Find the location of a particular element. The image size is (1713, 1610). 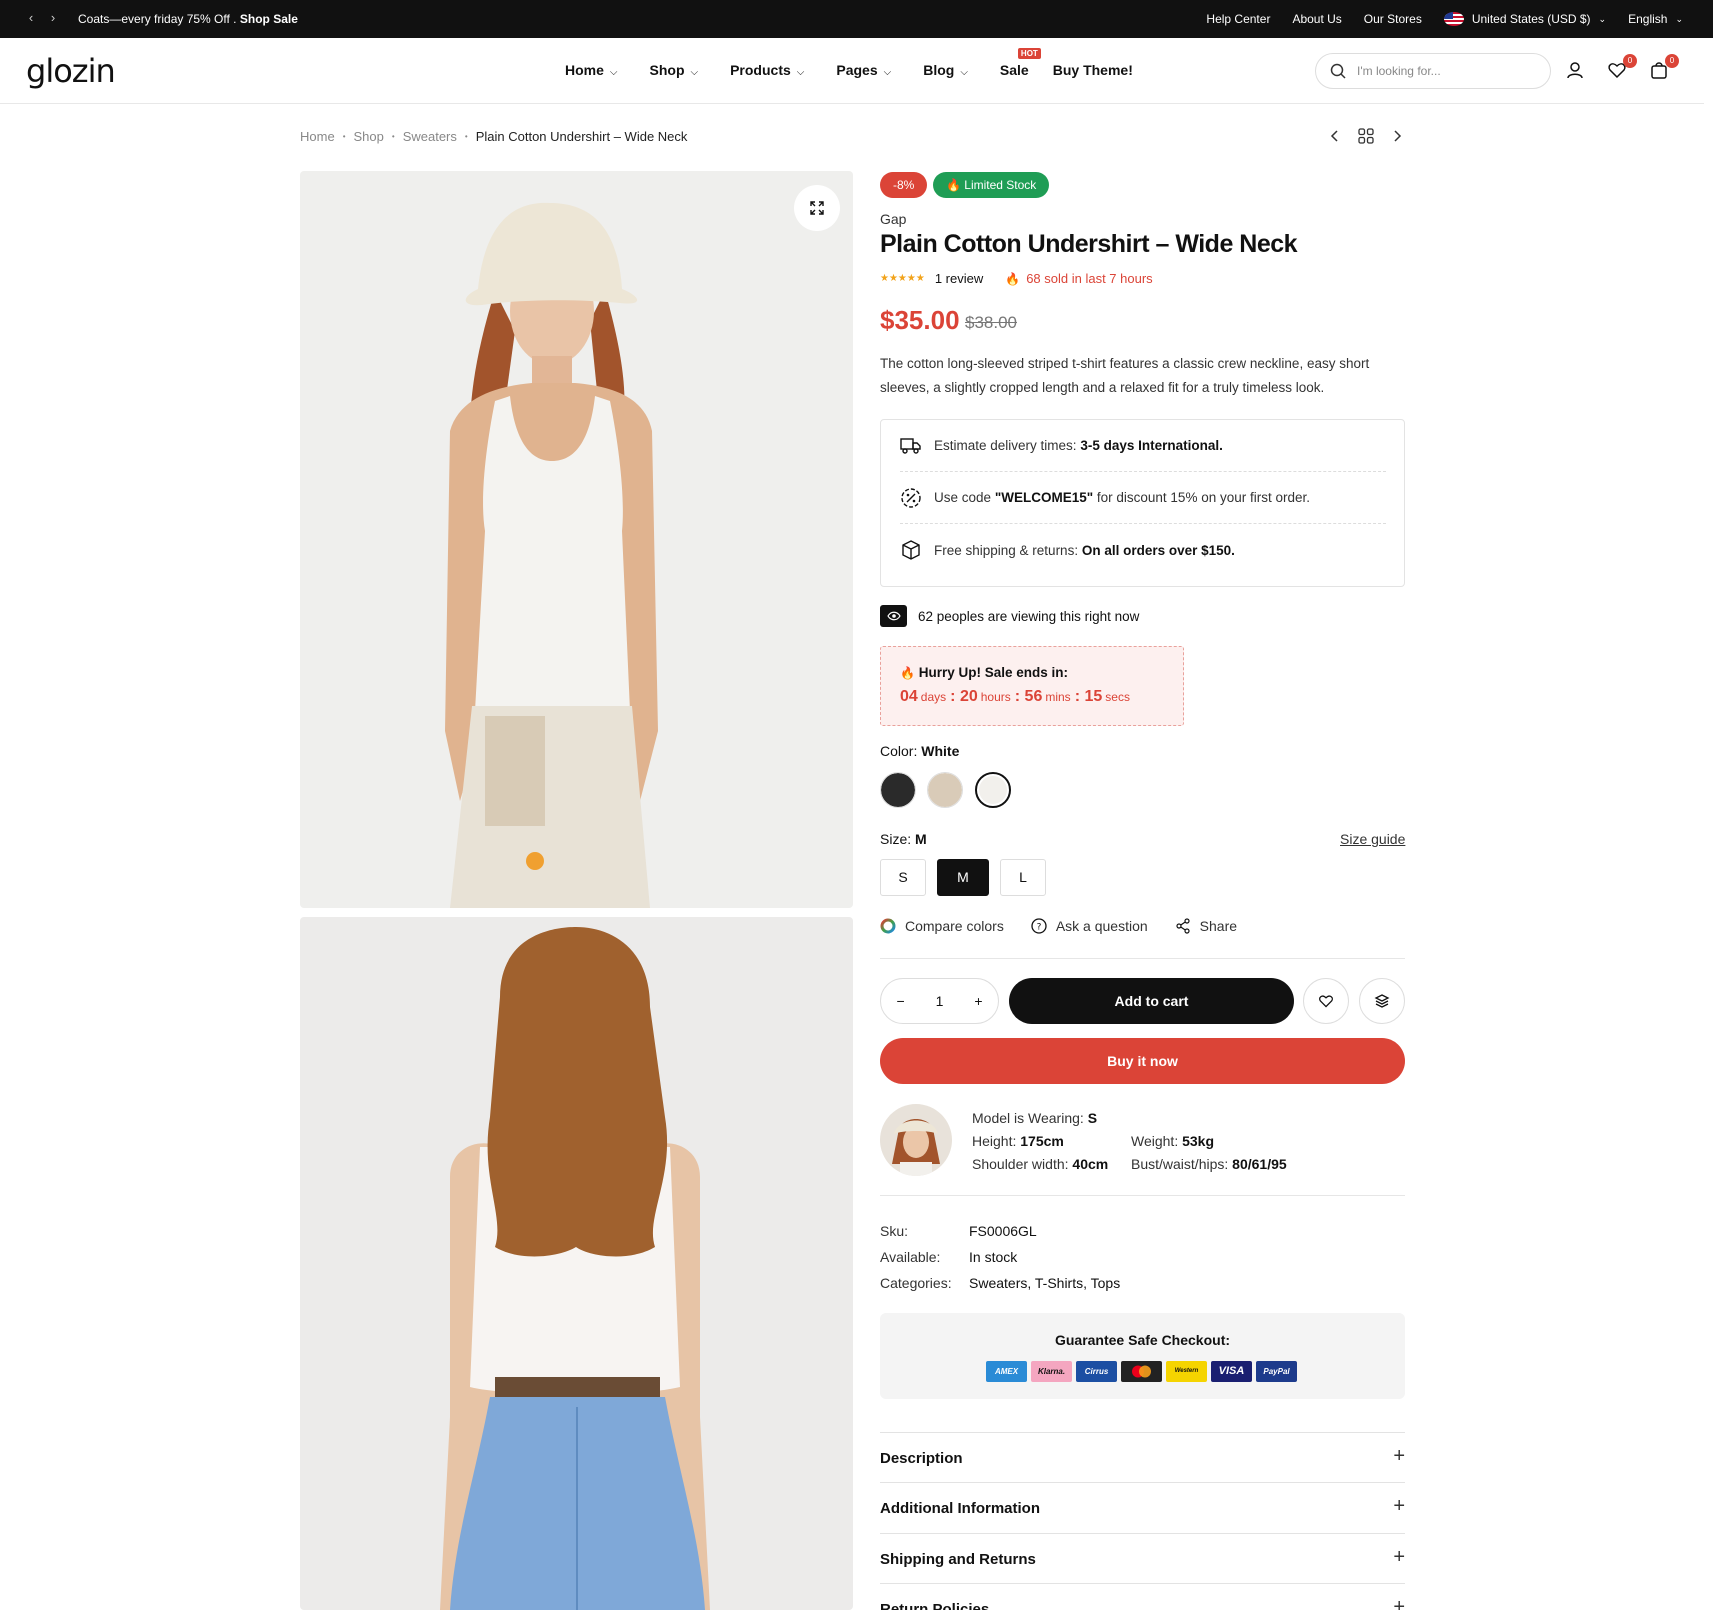

currency-selector: United States (USD $) ⌄ is located at coordinates (1524, 19).